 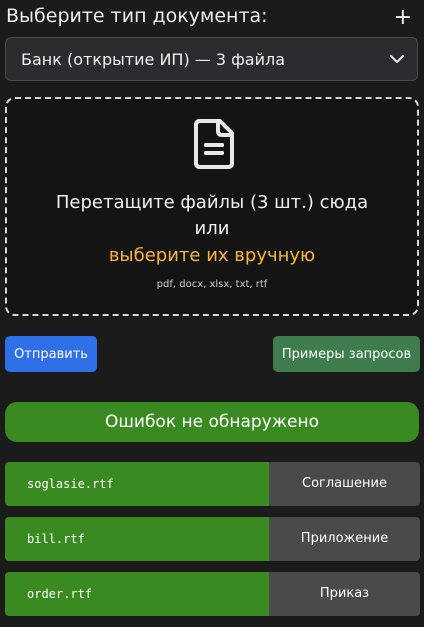 I want to click on header: Выберите тип документа: +, so click(x=212, y=17).